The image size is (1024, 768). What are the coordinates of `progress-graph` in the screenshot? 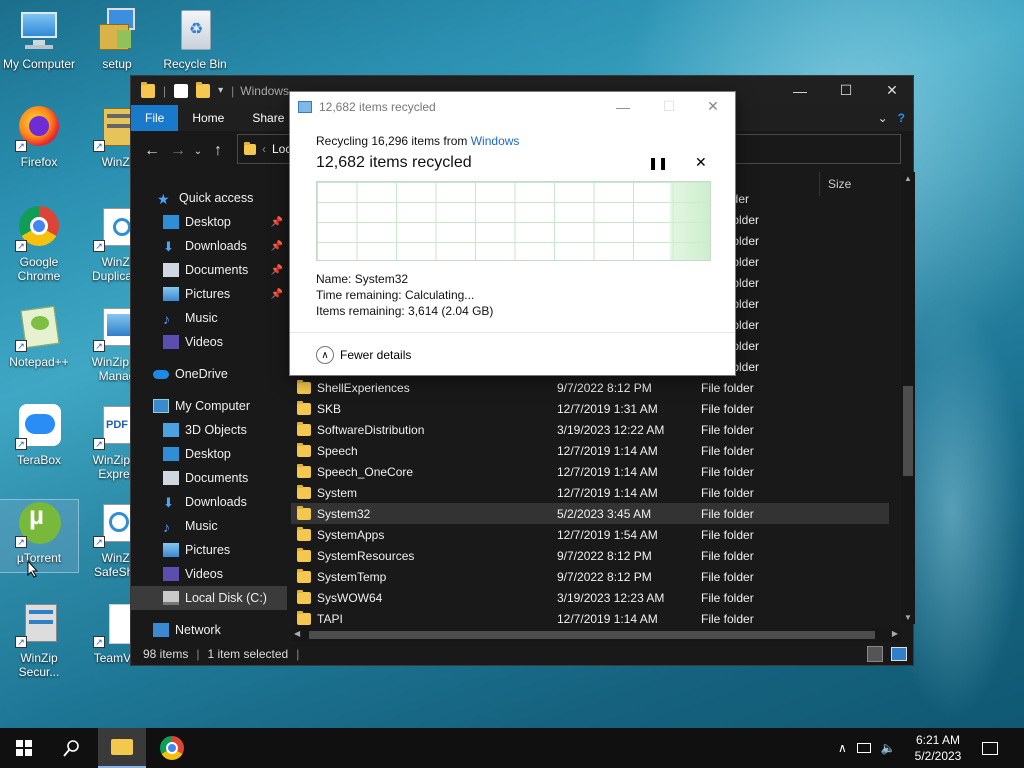 It's located at (513, 221).